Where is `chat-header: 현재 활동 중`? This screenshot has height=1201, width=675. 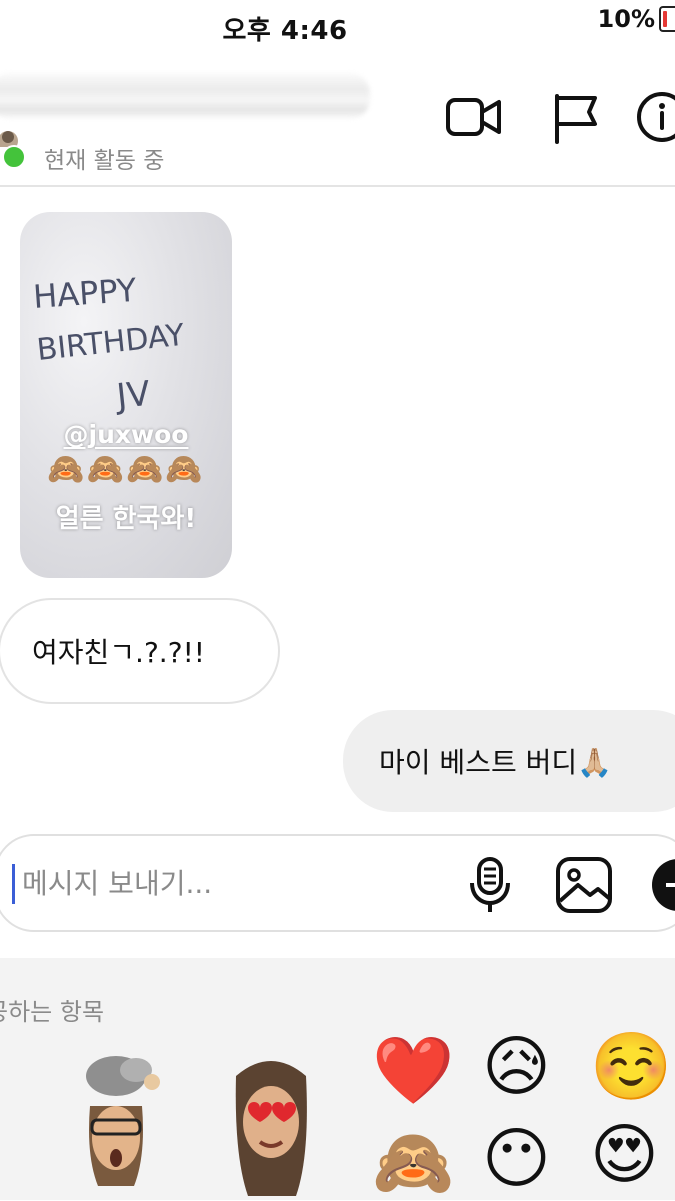
chat-header: 현재 활동 중 is located at coordinates (337, 121).